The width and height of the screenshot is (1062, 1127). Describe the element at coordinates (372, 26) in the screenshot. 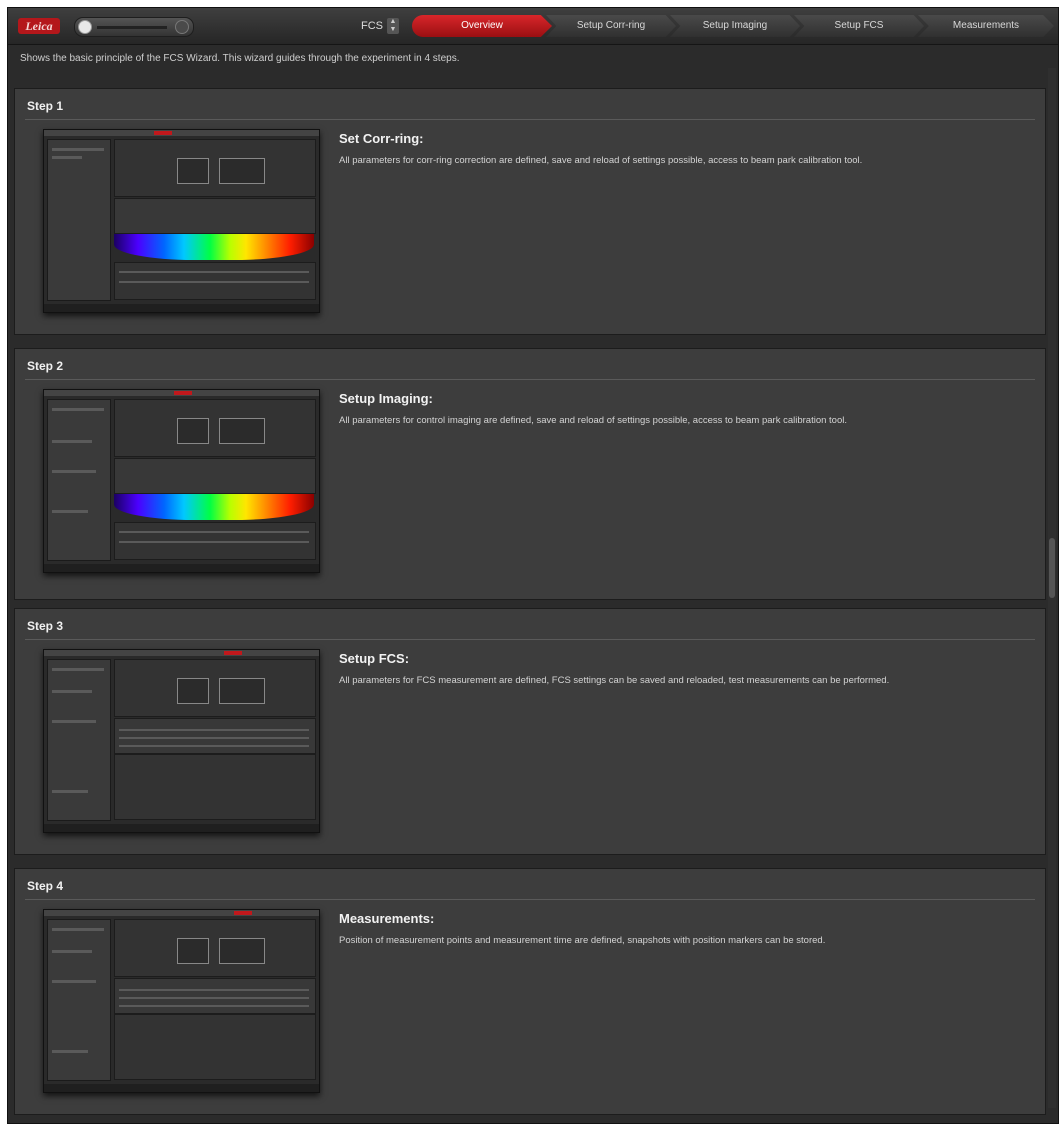

I see `application-select-value: FCS` at that location.